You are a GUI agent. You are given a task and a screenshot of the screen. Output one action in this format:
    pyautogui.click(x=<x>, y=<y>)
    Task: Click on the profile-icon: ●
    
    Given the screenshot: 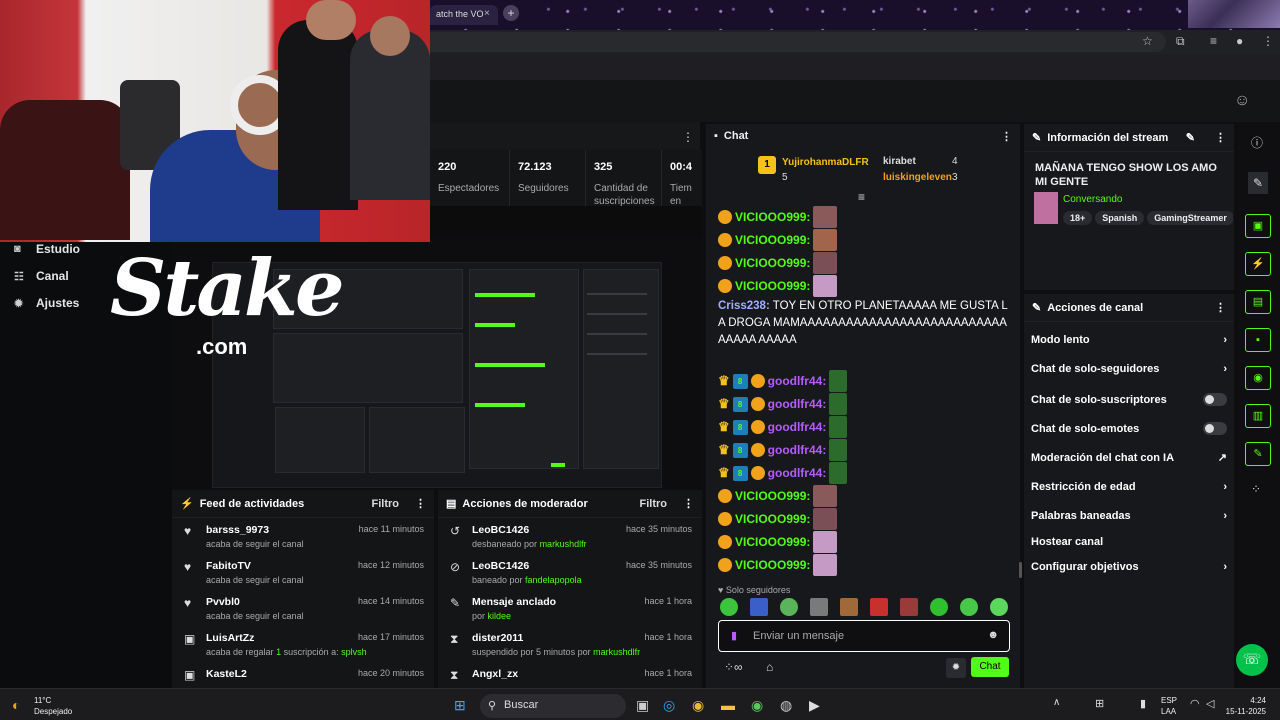 What is the action you would take?
    pyautogui.click(x=1239, y=41)
    